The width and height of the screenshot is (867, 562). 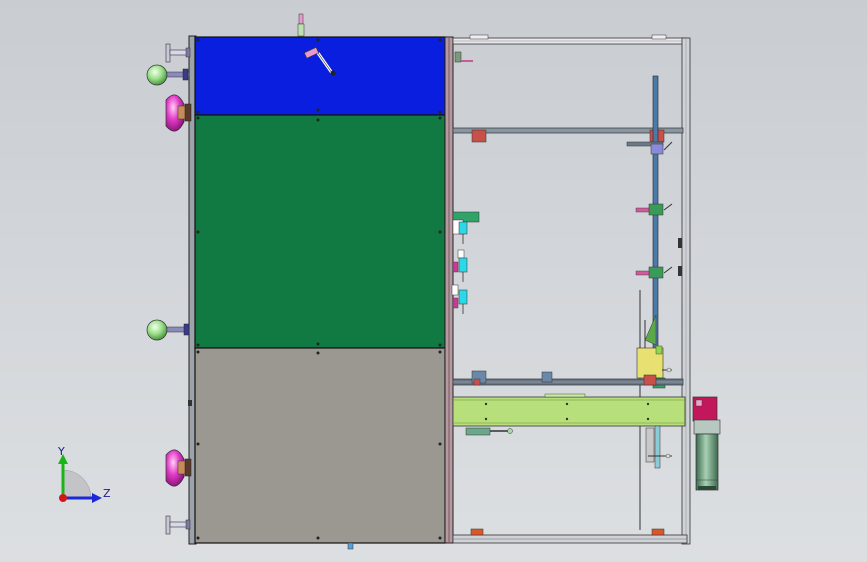 I want to click on magenta-handle-top, so click(x=178, y=113).